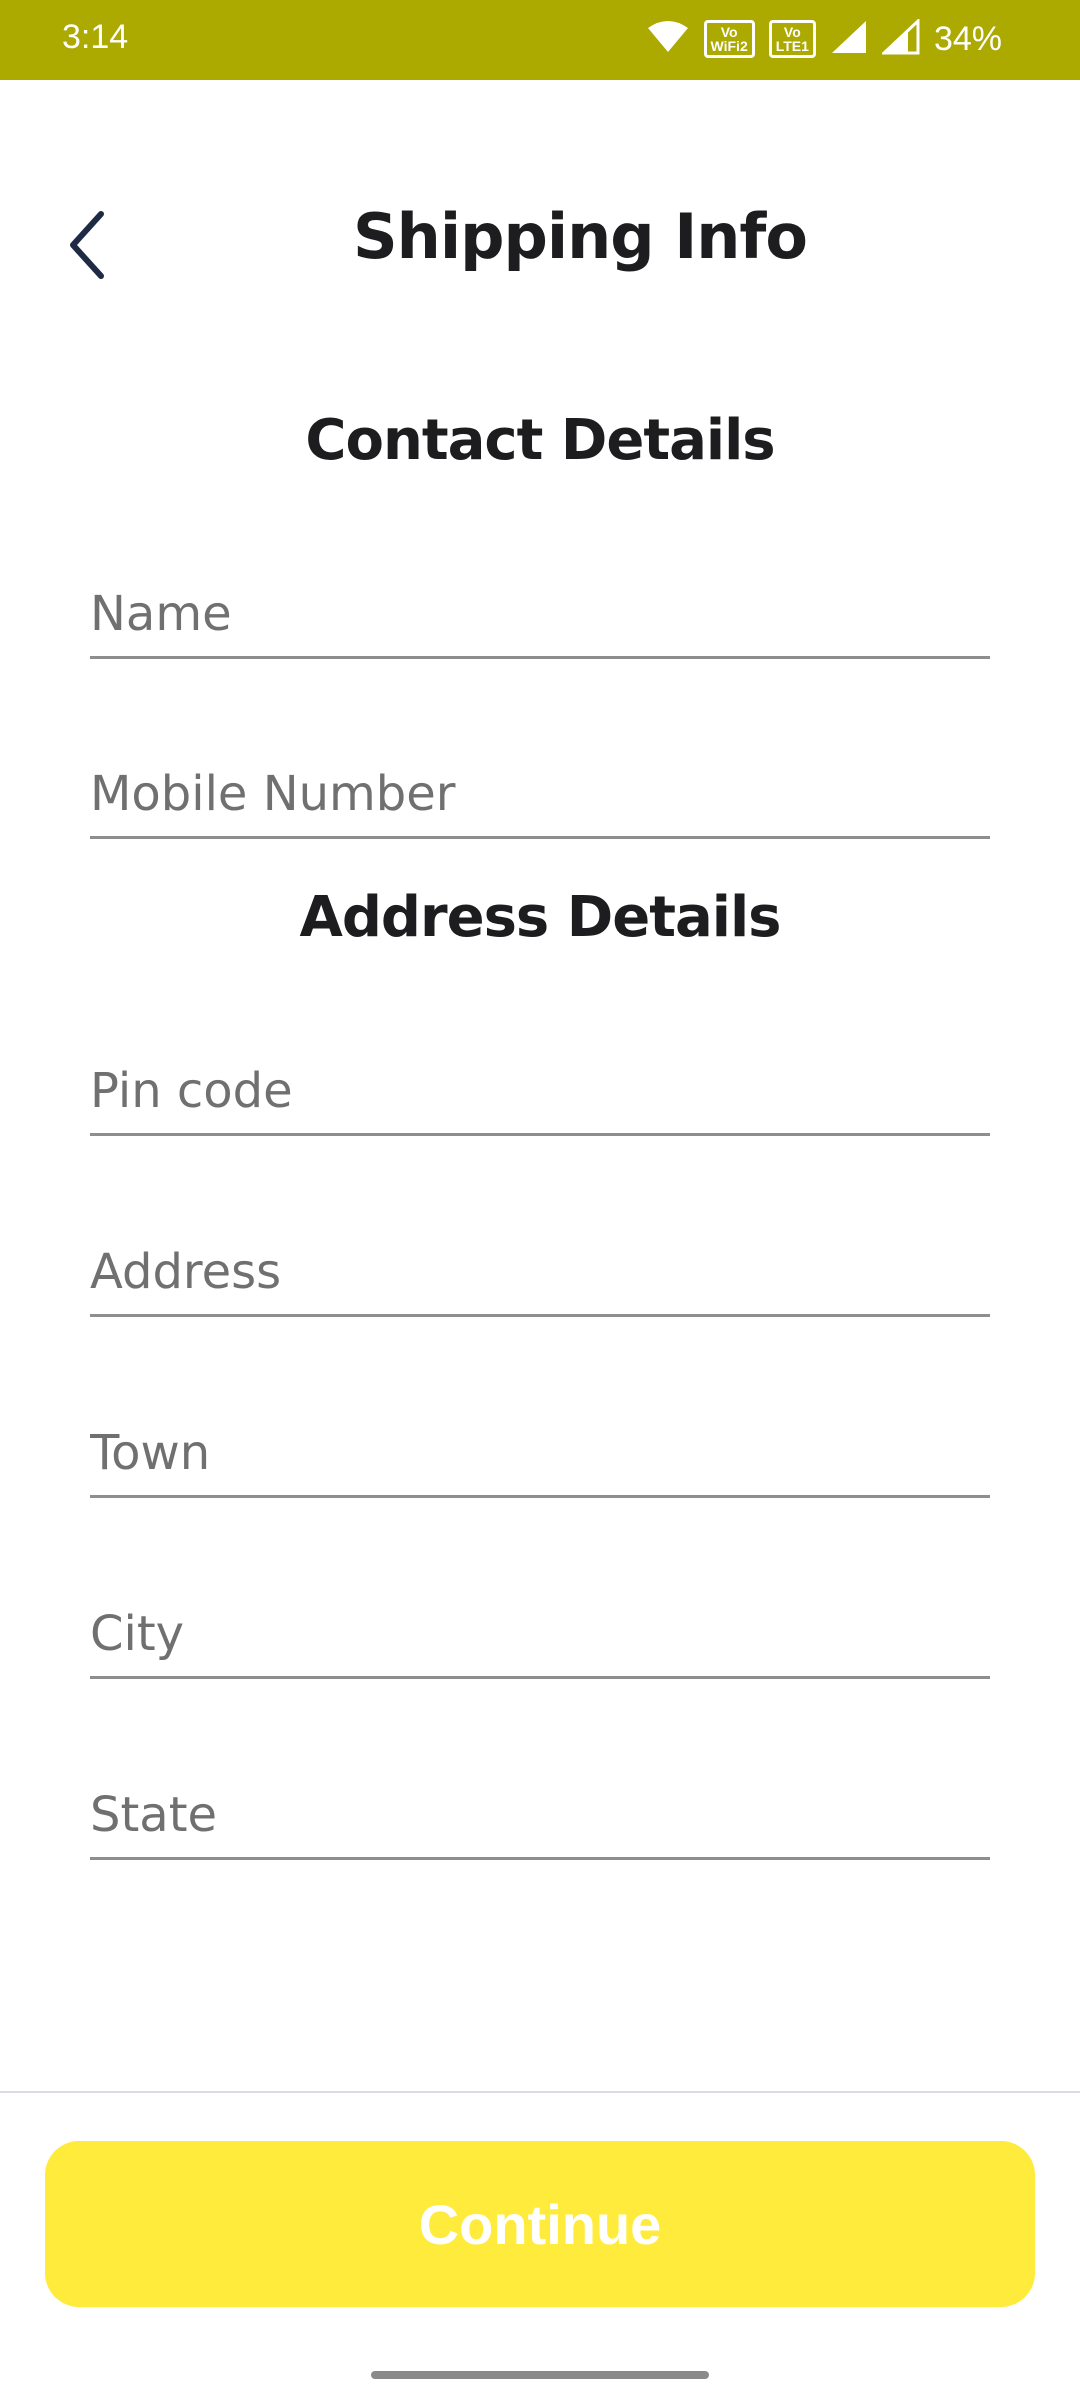 The width and height of the screenshot is (1080, 2400). What do you see at coordinates (540, 1272) in the screenshot?
I see `address-input` at bounding box center [540, 1272].